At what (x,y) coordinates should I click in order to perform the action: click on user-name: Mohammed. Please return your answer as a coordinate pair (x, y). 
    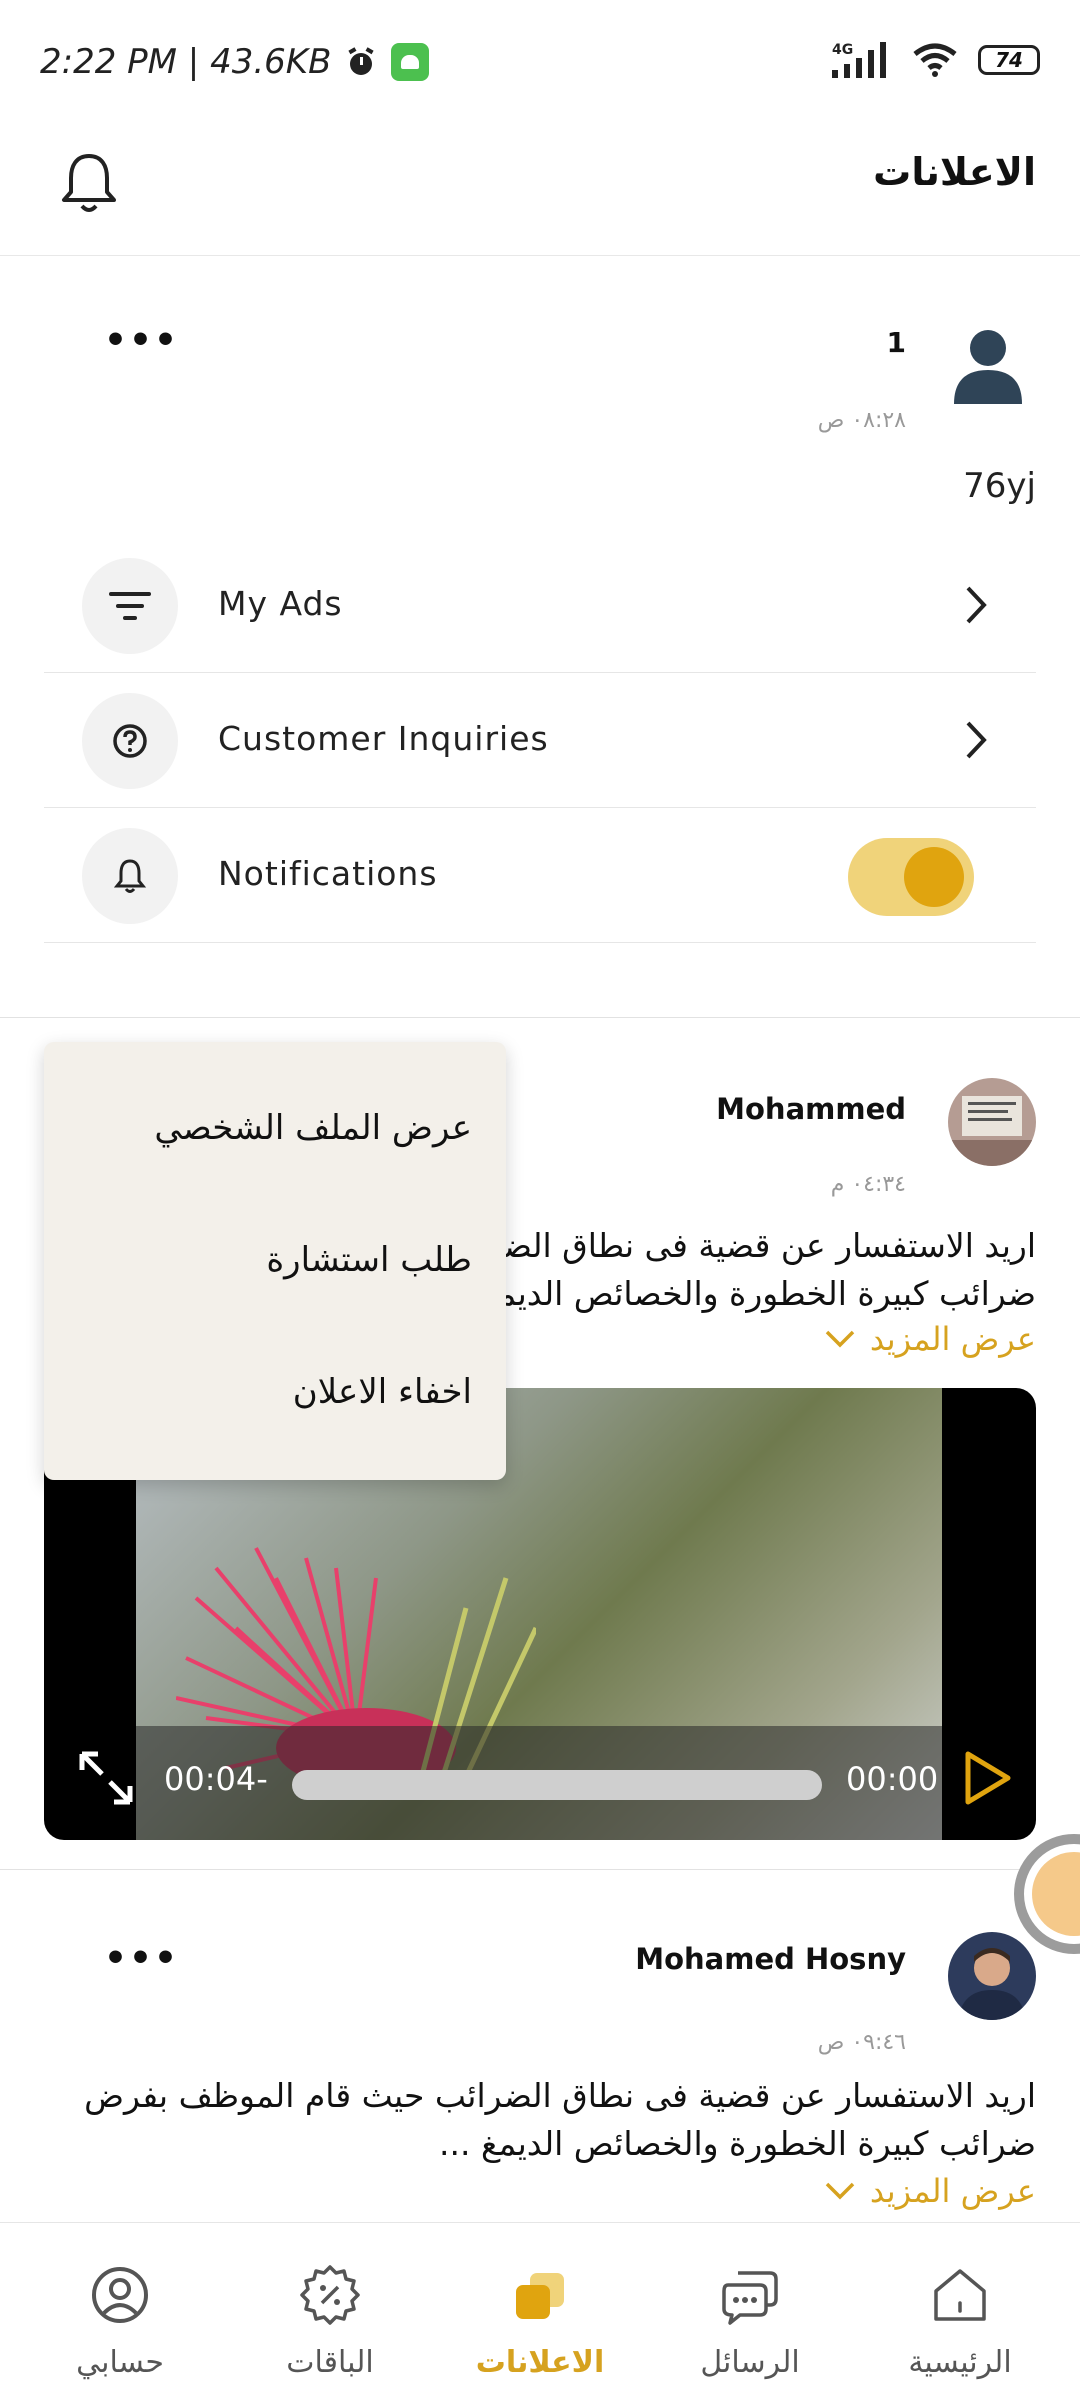
    Looking at the image, I should click on (811, 1109).